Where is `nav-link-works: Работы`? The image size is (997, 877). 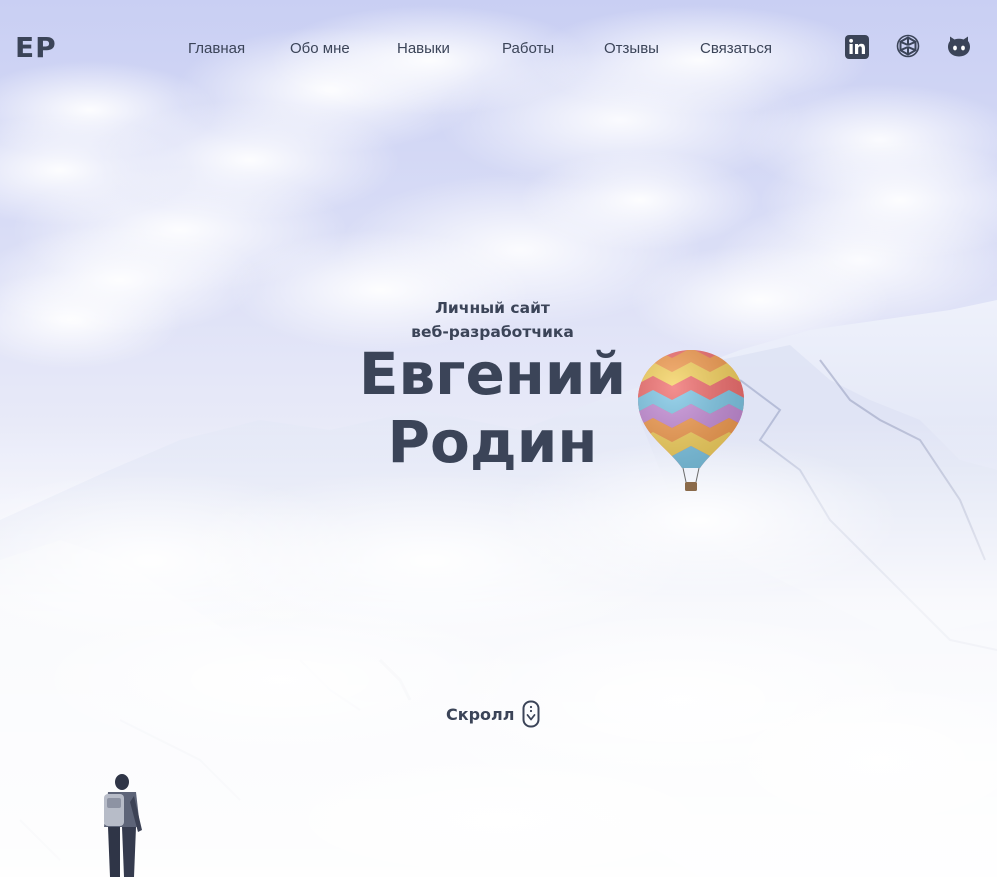
nav-link-works: Работы is located at coordinates (528, 48).